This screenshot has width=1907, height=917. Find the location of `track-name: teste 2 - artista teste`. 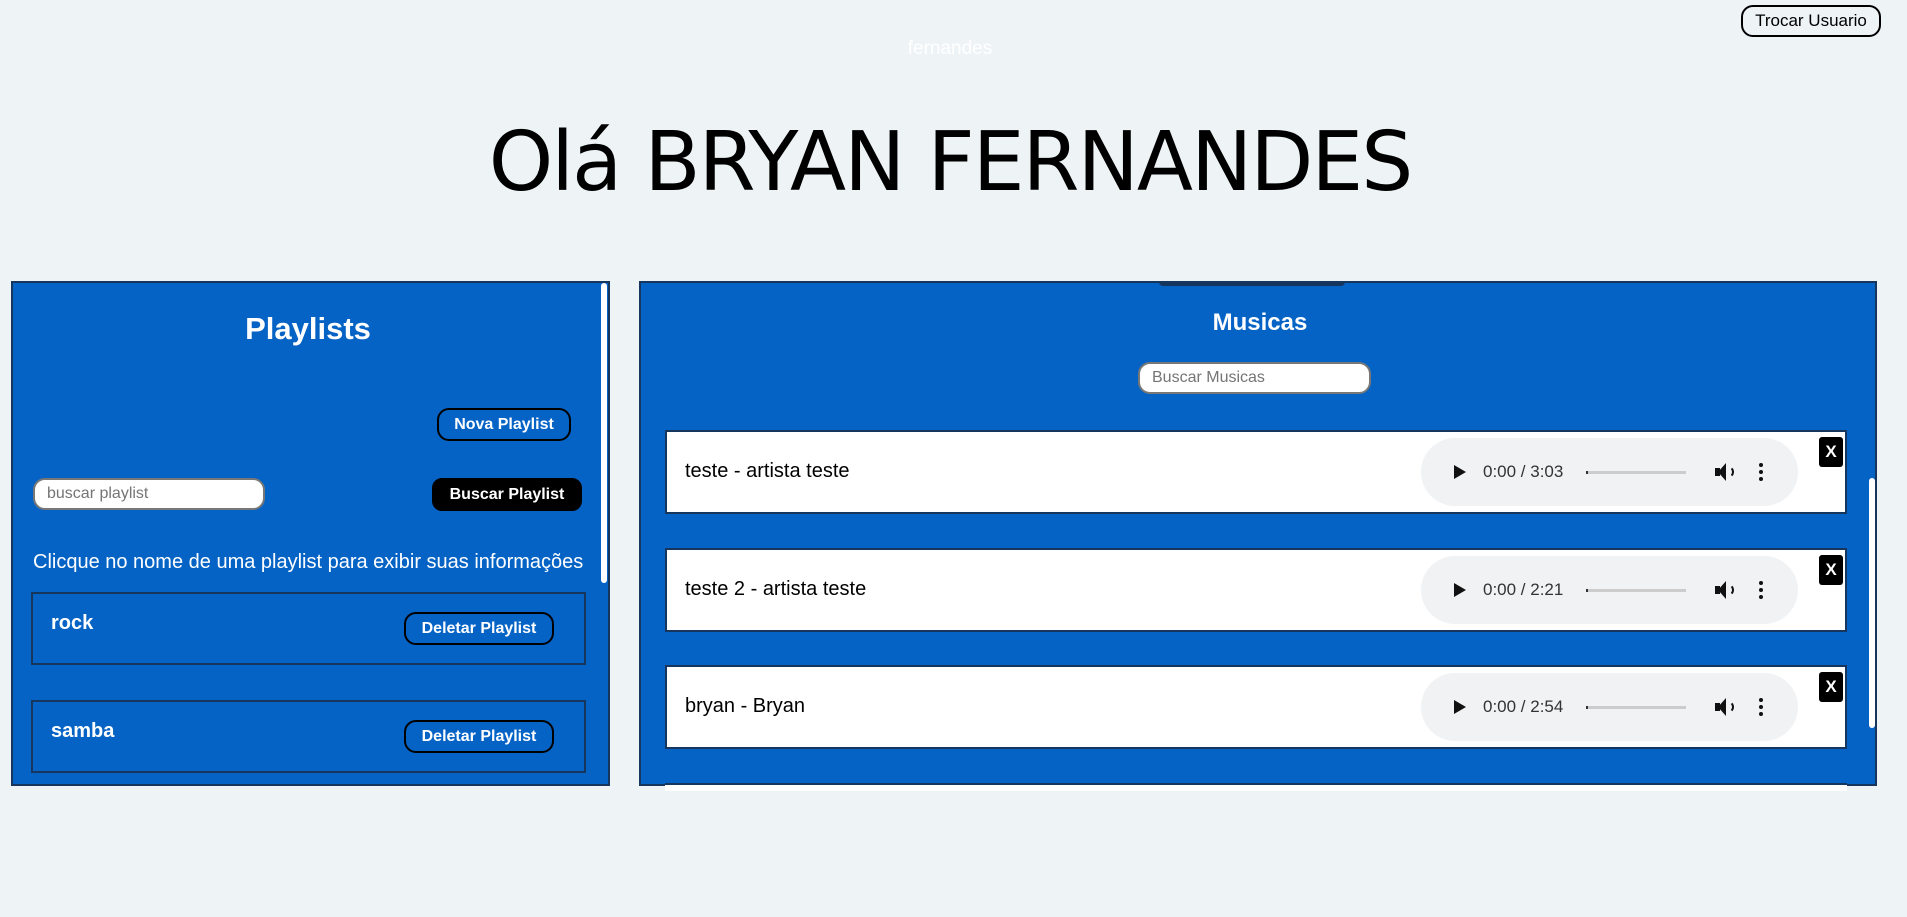

track-name: teste 2 - artista teste is located at coordinates (776, 589).